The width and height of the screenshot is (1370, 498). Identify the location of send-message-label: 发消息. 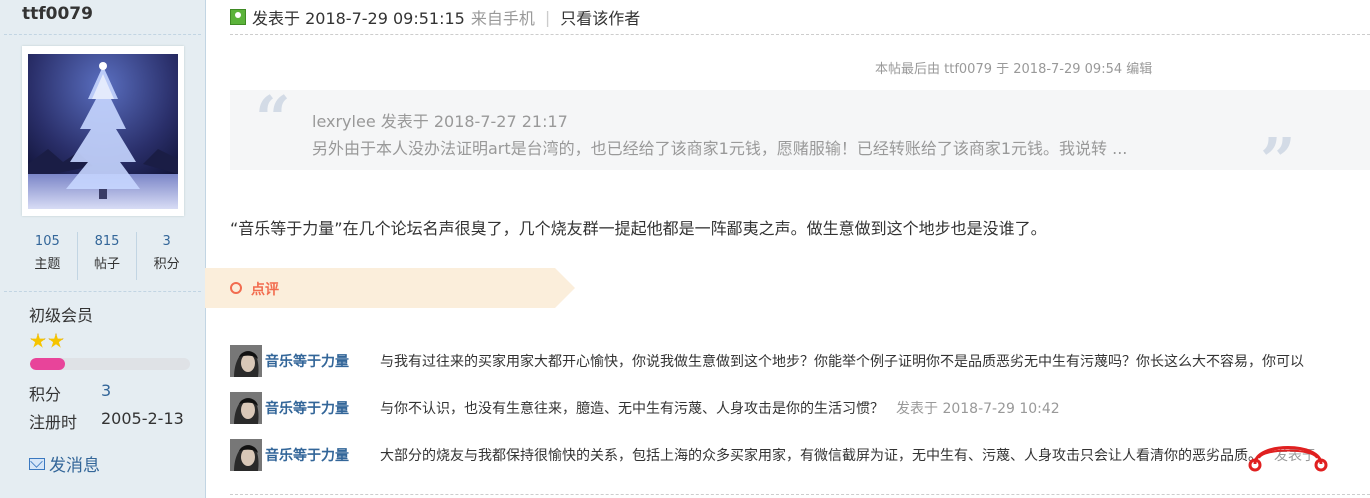
(74, 466).